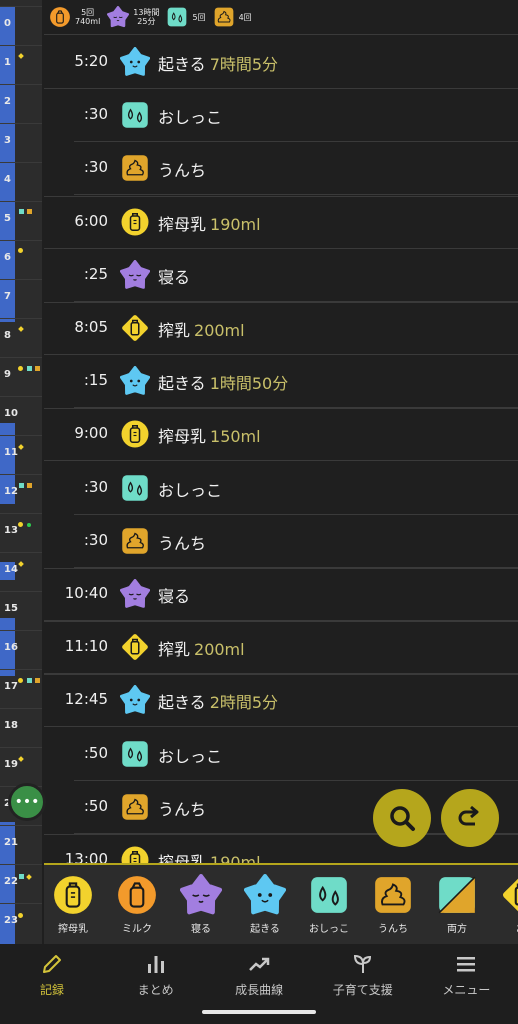 The width and height of the screenshot is (518, 1024). Describe the element at coordinates (21, 298) in the screenshot. I see `timeline-hour: 7` at that location.